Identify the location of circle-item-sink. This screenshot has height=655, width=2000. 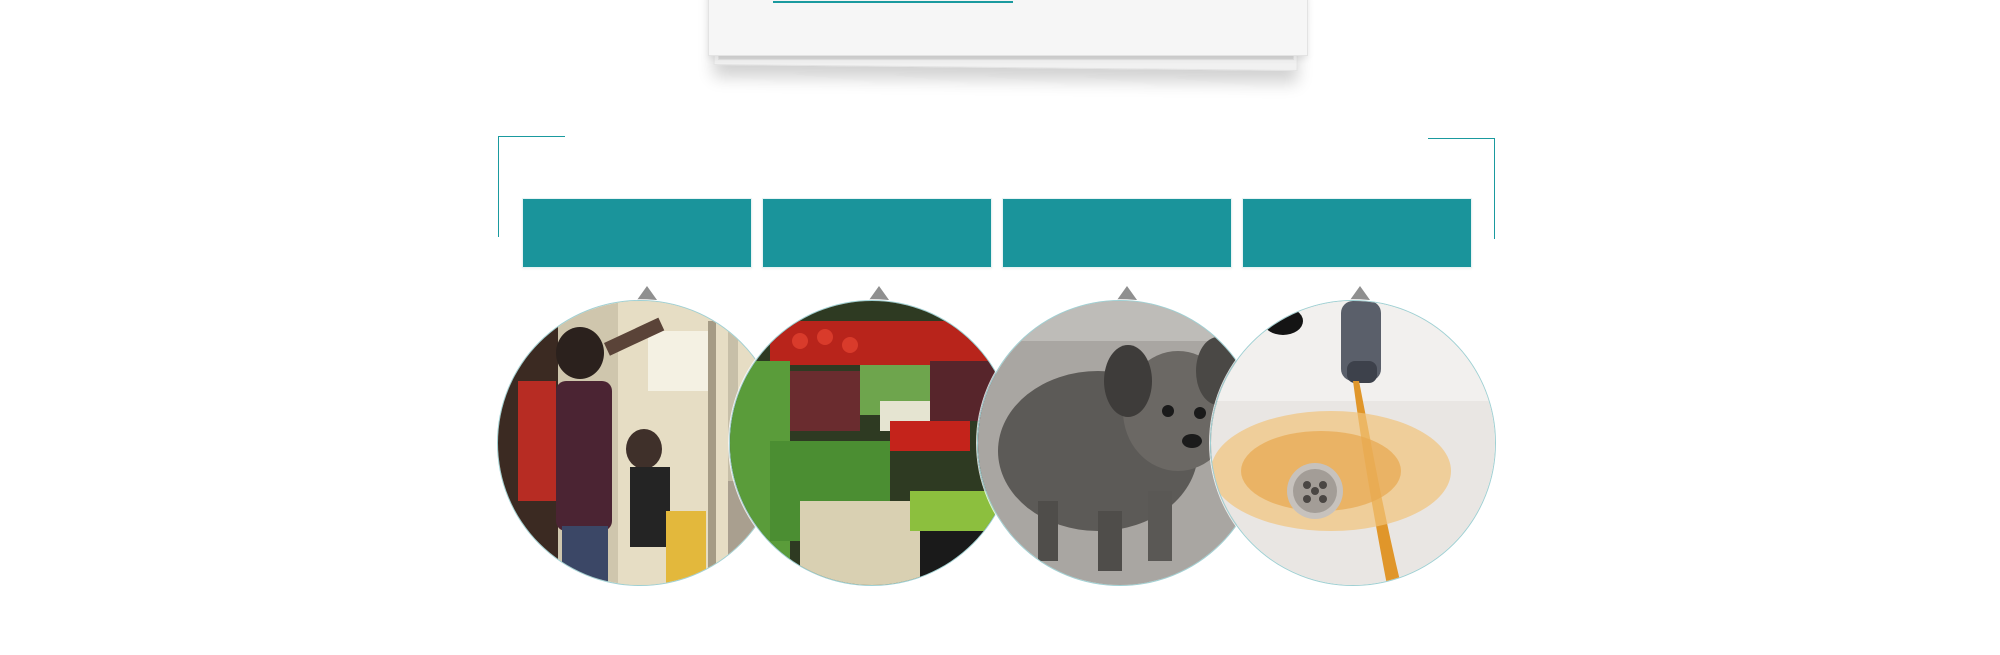
(1360, 441).